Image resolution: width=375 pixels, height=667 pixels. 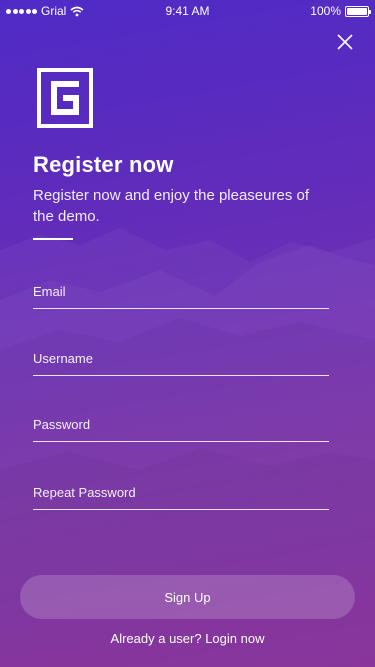 What do you see at coordinates (103, 164) in the screenshot?
I see `page-title: Register now` at bounding box center [103, 164].